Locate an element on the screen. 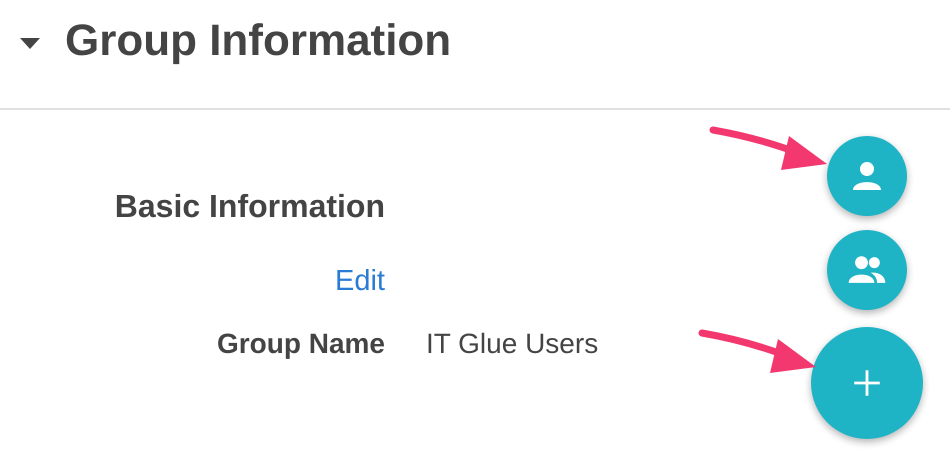 The width and height of the screenshot is (950, 476). person-button is located at coordinates (867, 176).